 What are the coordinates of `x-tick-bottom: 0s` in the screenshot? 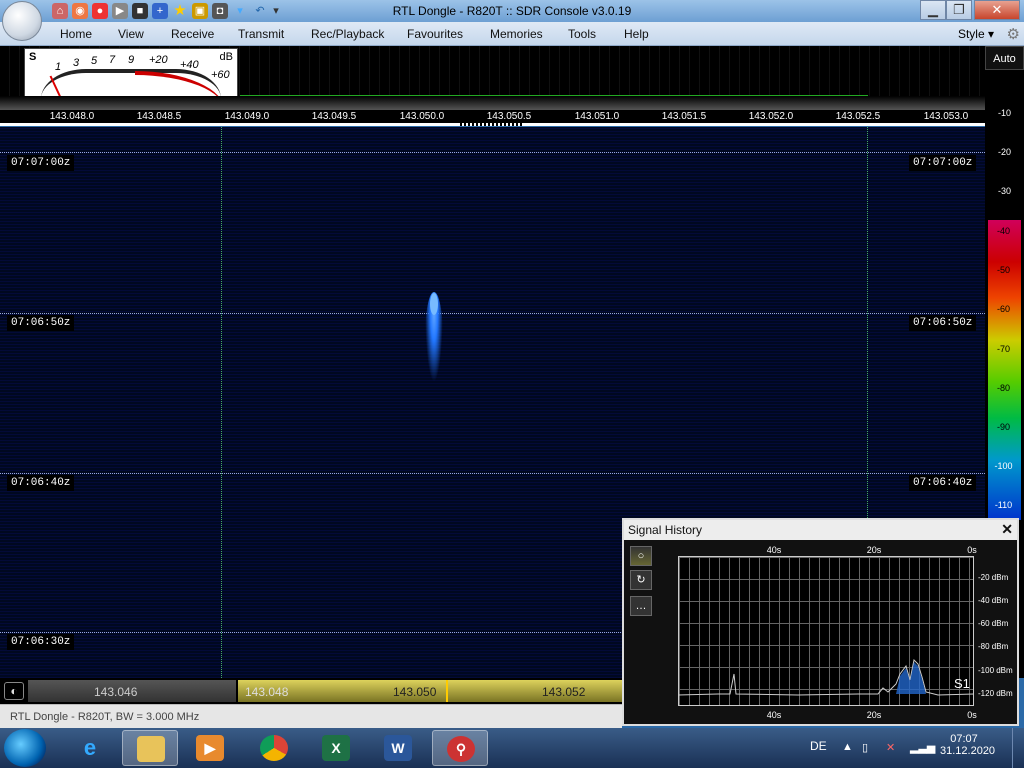 It's located at (972, 715).